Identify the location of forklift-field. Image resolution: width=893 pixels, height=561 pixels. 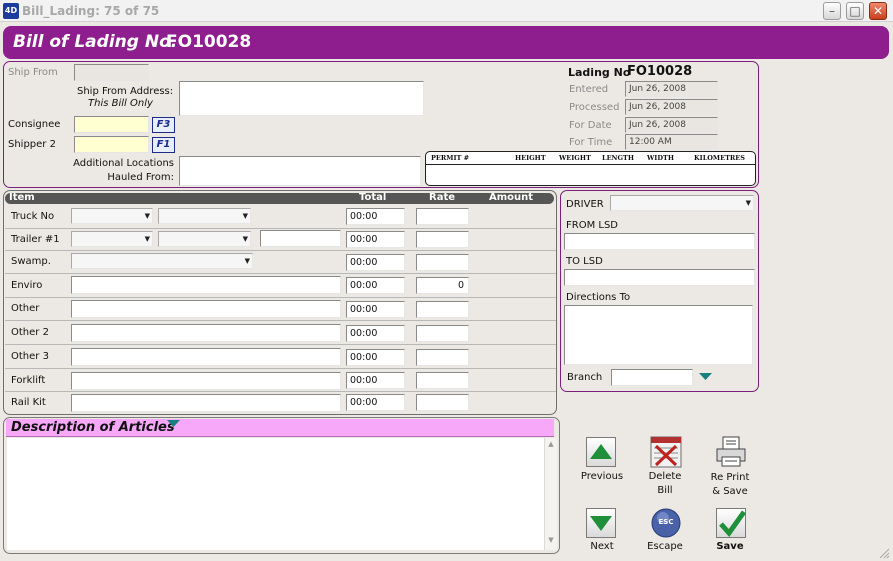
(206, 381).